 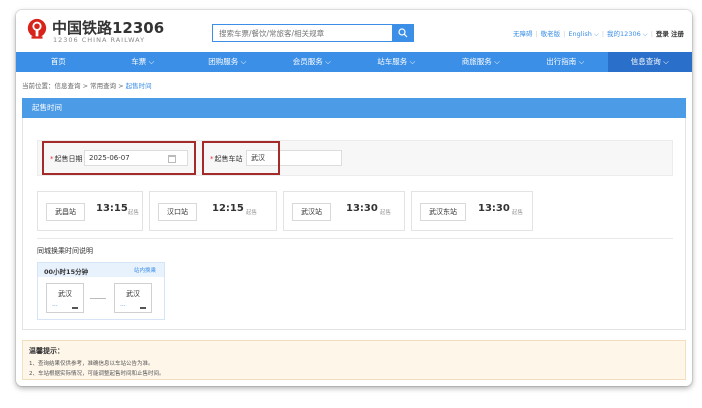 What do you see at coordinates (355, 238) in the screenshot?
I see `divider` at bounding box center [355, 238].